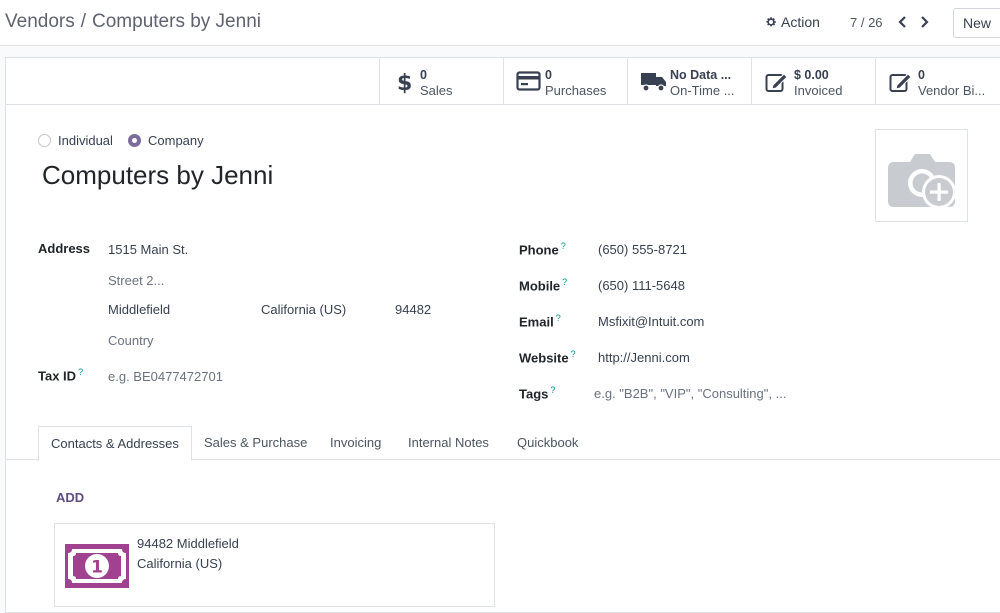  I want to click on avatar-upload, so click(921, 175).